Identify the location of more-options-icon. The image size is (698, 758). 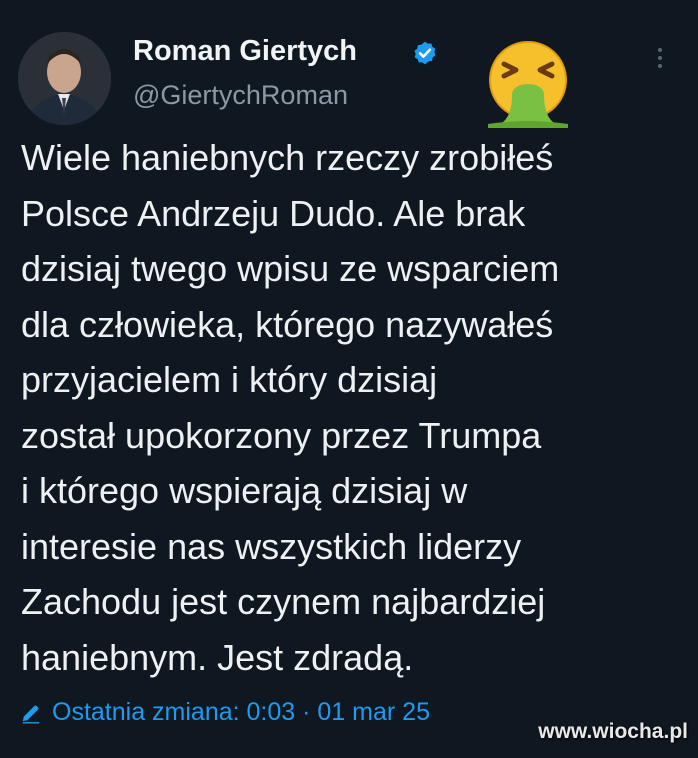
(660, 59).